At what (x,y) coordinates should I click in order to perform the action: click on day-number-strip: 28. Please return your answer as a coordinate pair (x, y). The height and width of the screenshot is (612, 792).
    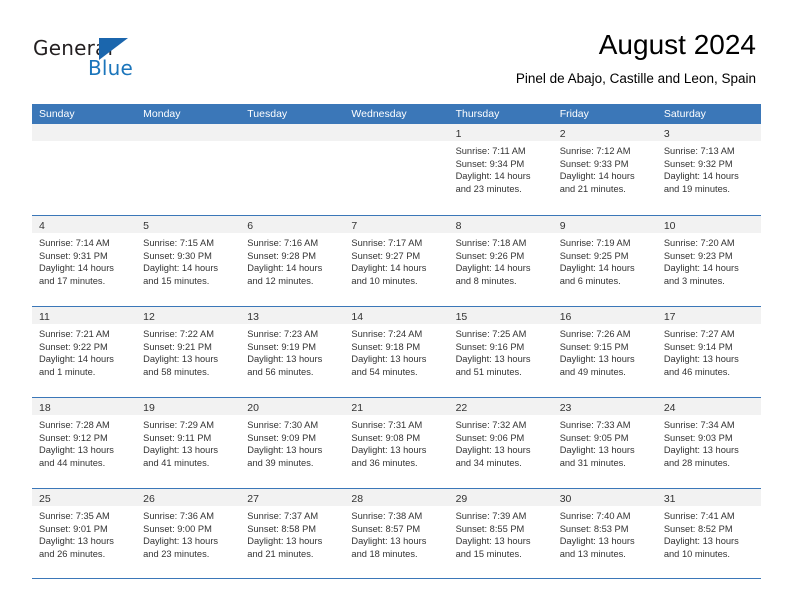
    Looking at the image, I should click on (396, 497).